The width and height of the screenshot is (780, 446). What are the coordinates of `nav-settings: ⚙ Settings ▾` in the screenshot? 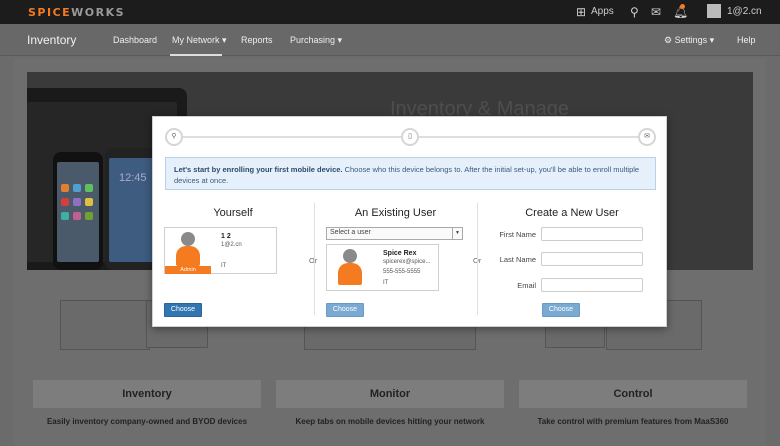 It's located at (689, 40).